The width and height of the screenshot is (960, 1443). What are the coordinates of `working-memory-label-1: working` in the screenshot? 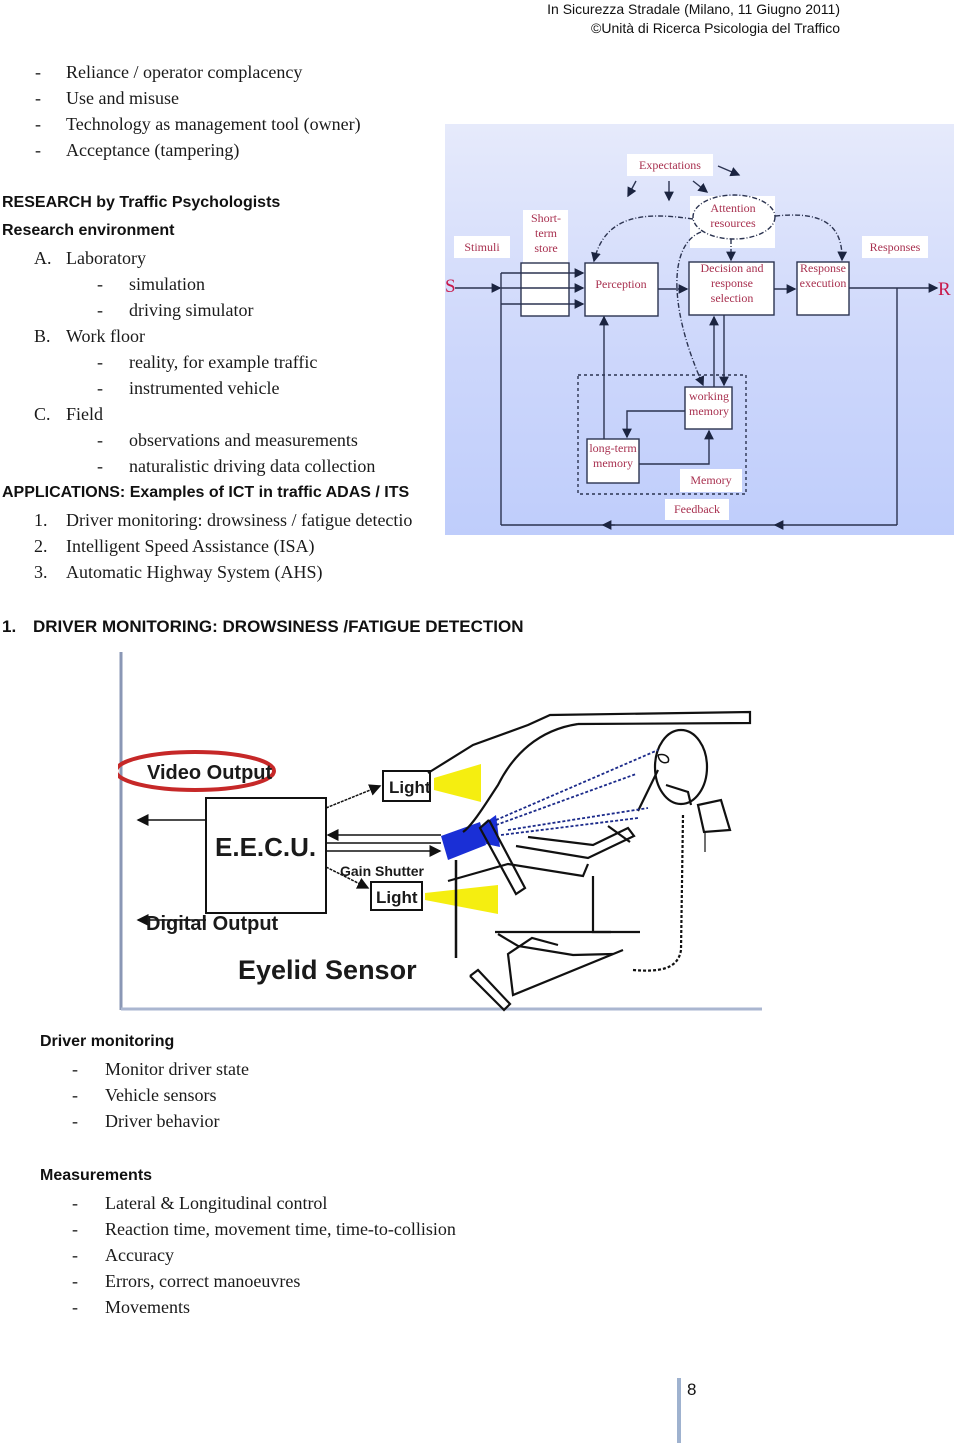 It's located at (709, 396).